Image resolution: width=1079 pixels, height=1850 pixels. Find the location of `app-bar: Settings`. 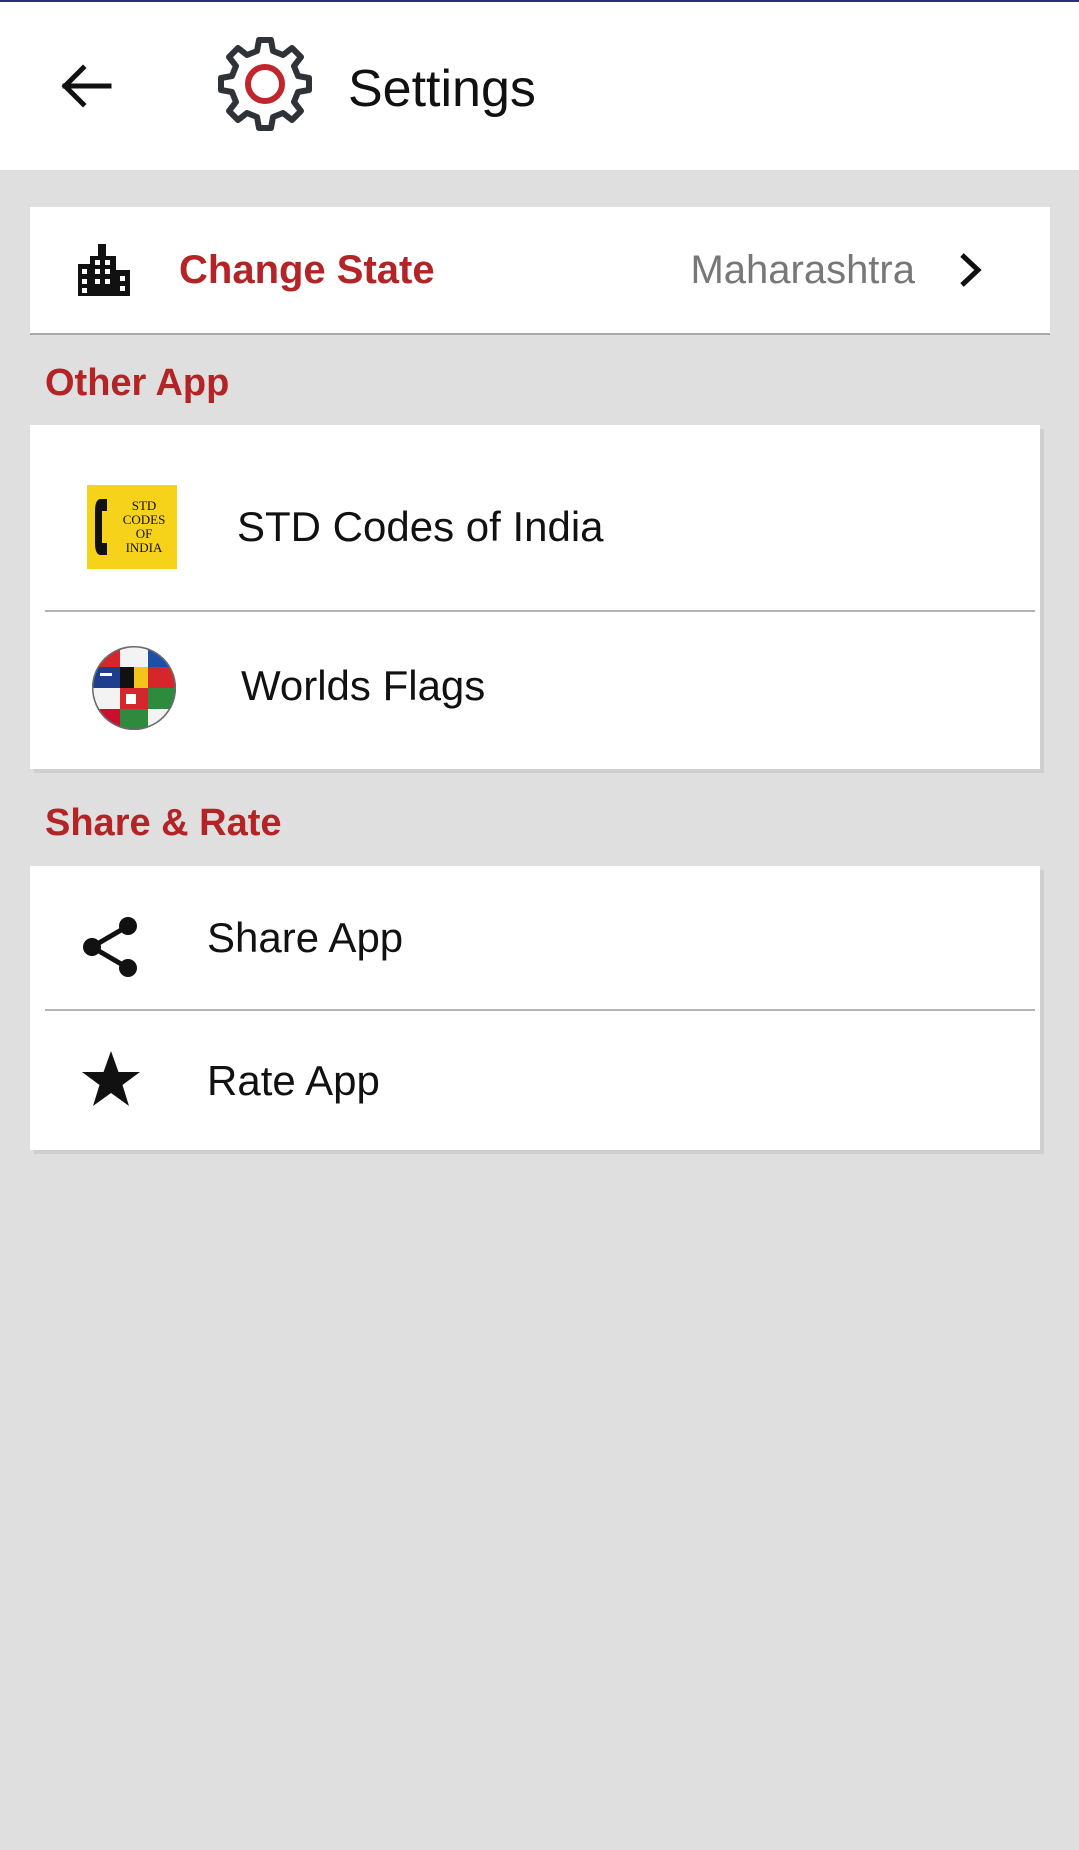

app-bar: Settings is located at coordinates (539, 86).